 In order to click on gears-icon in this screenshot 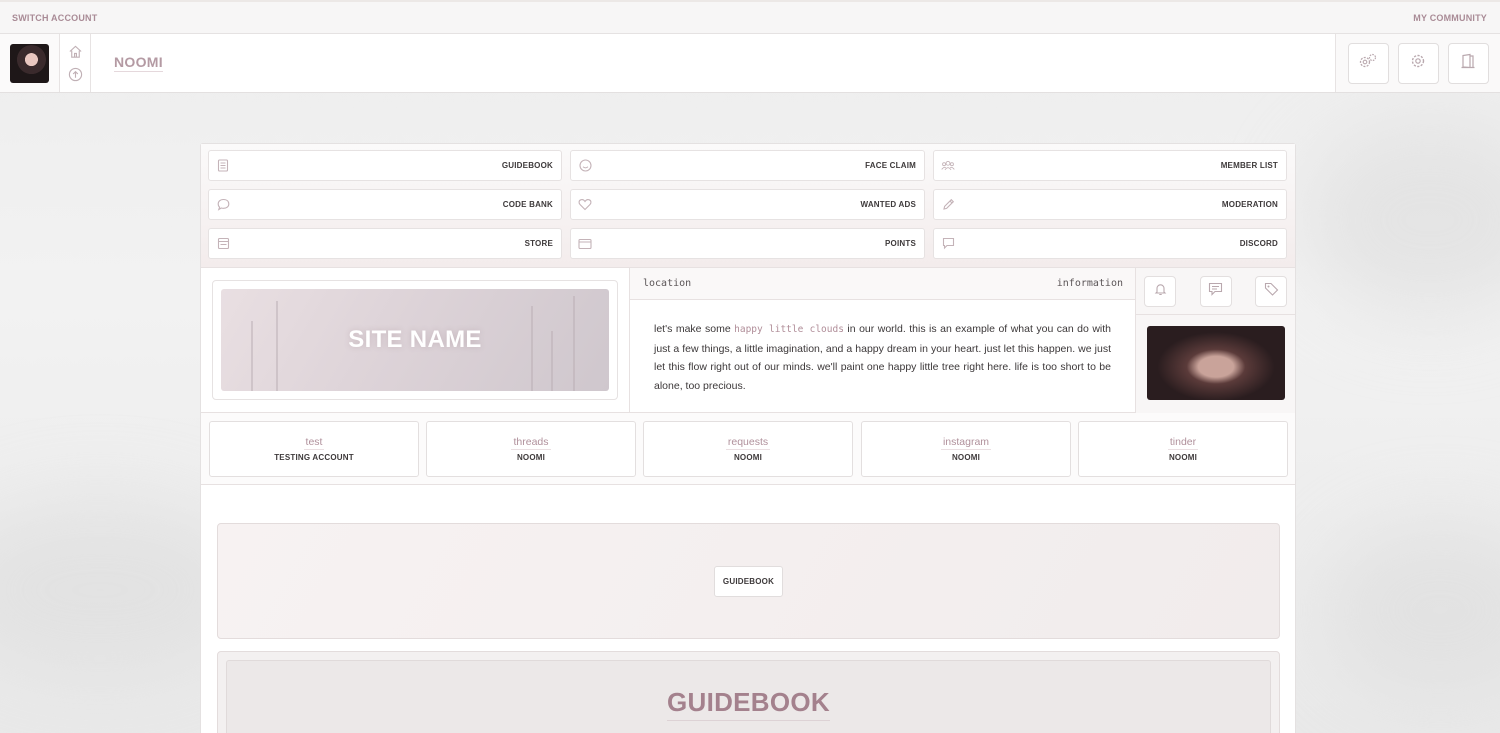, I will do `click(1368, 63)`.